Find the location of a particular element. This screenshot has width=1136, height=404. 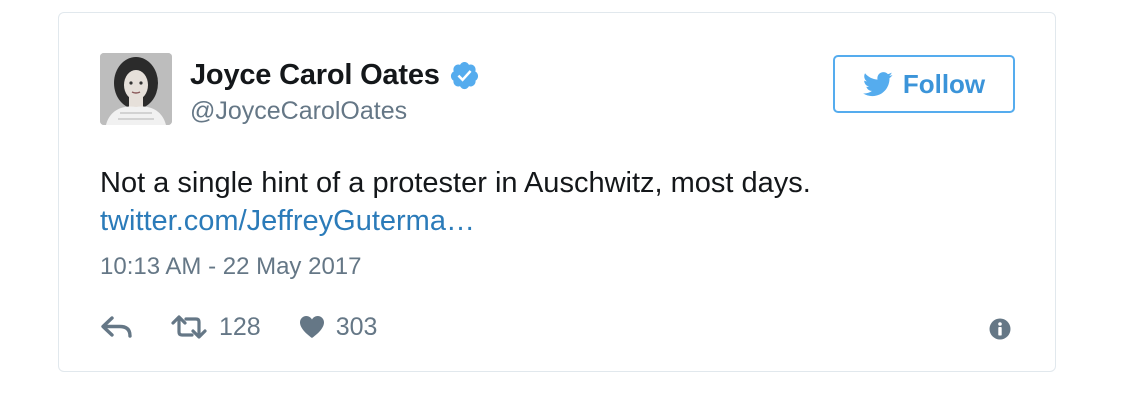

tweet-timestamp: 10:13 AM - 22 May 2017 is located at coordinates (231, 267).